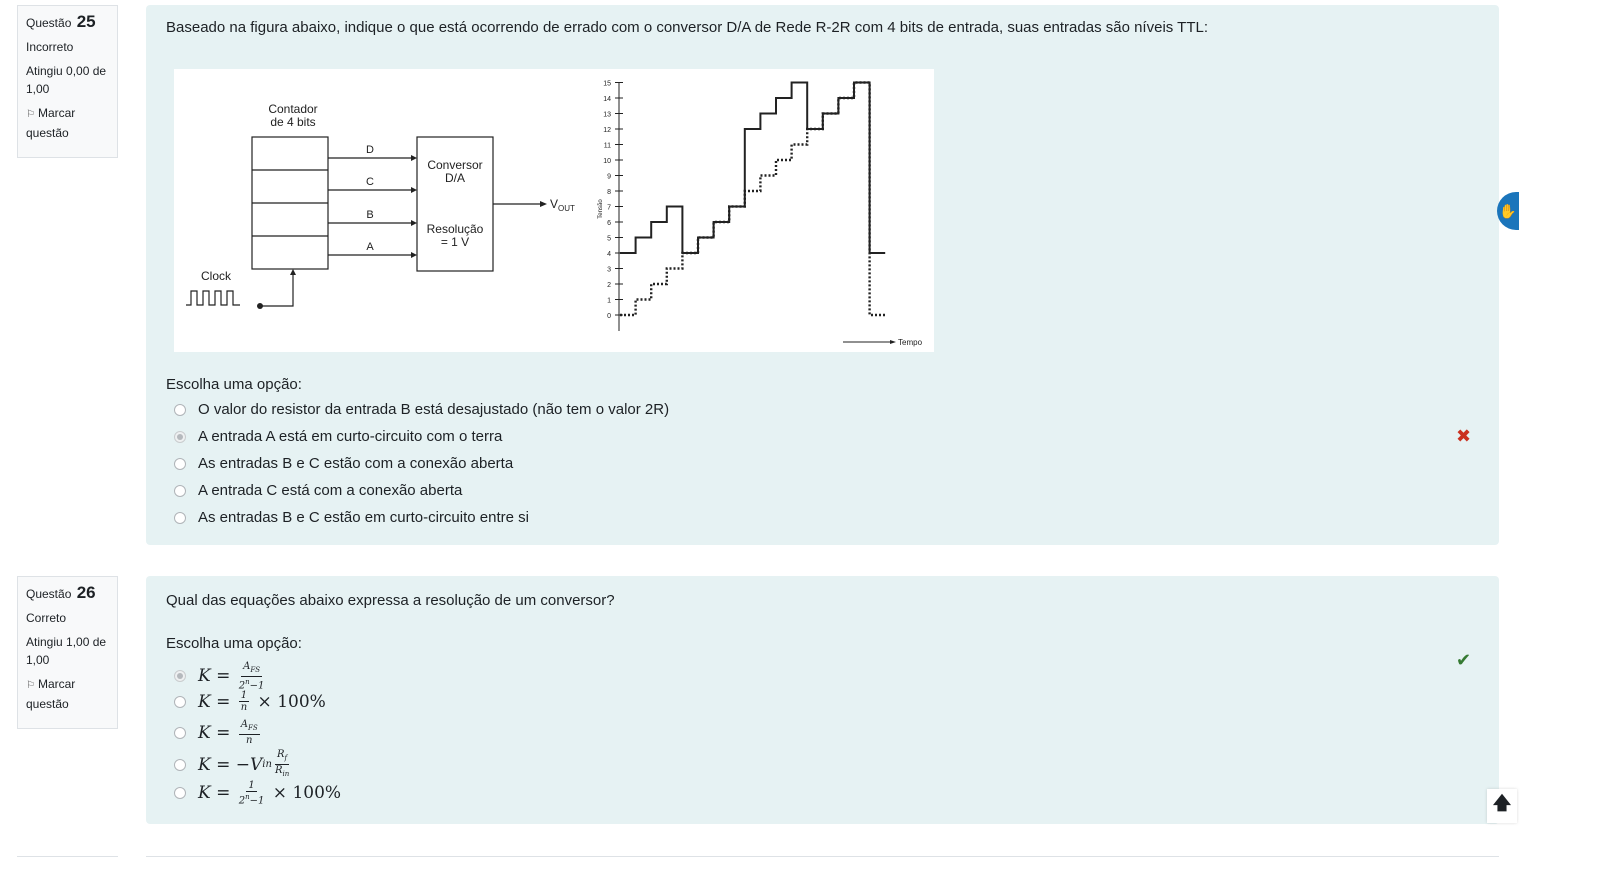  I want to click on expected-waveform, so click(753, 199).